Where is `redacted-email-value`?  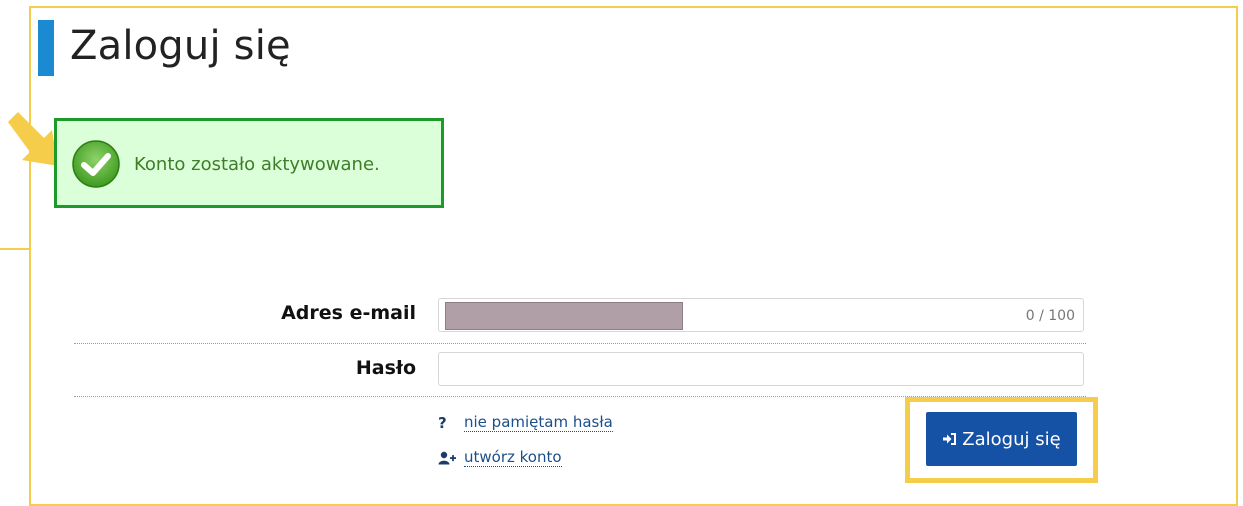 redacted-email-value is located at coordinates (564, 316).